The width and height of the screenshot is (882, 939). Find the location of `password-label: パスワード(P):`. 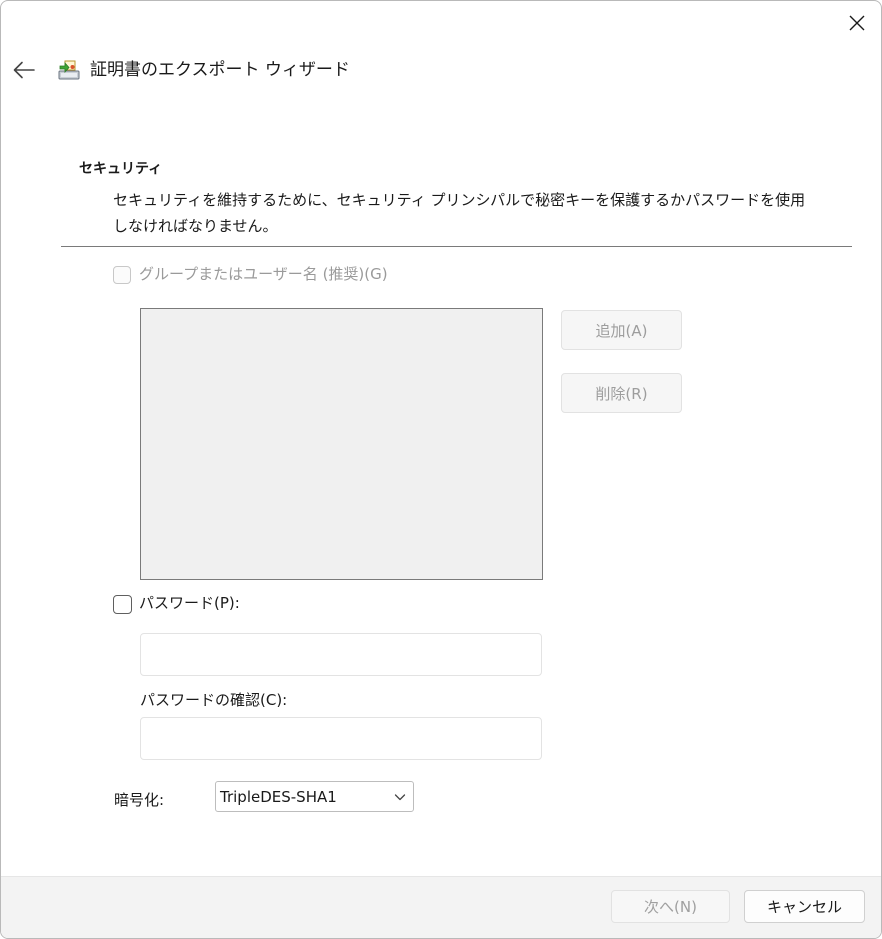

password-label: パスワード(P): is located at coordinates (189, 603).